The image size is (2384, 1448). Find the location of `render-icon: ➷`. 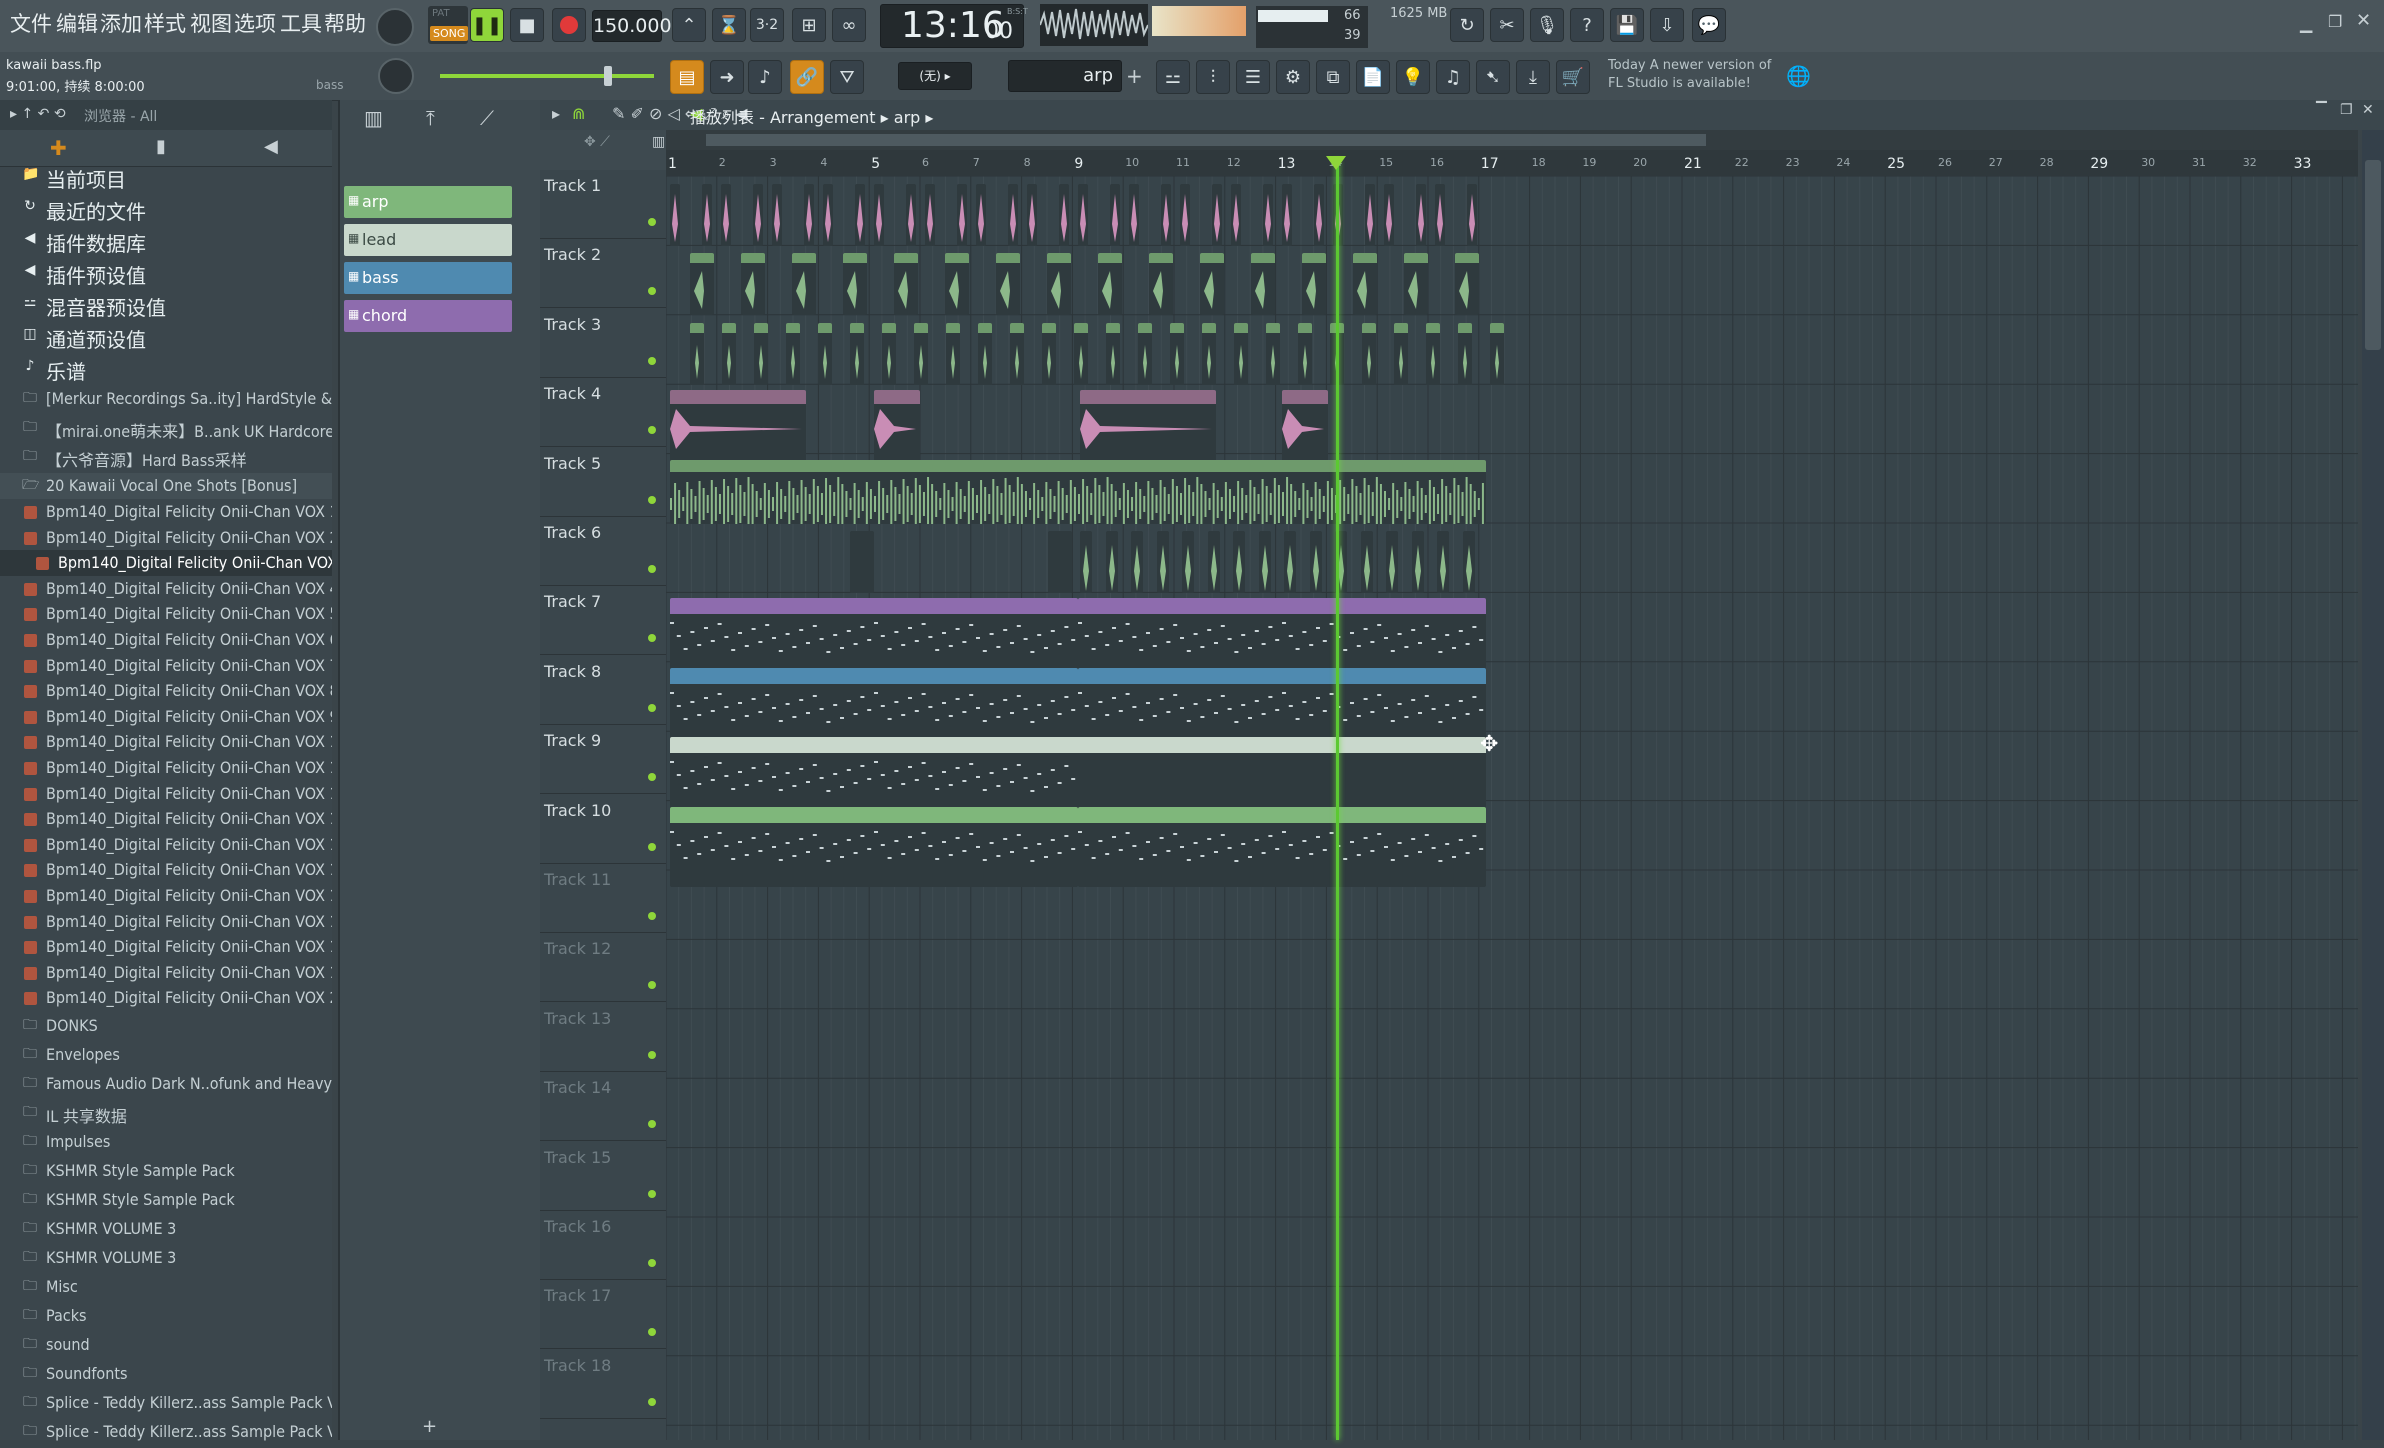

render-icon: ➷ is located at coordinates (1493, 77).